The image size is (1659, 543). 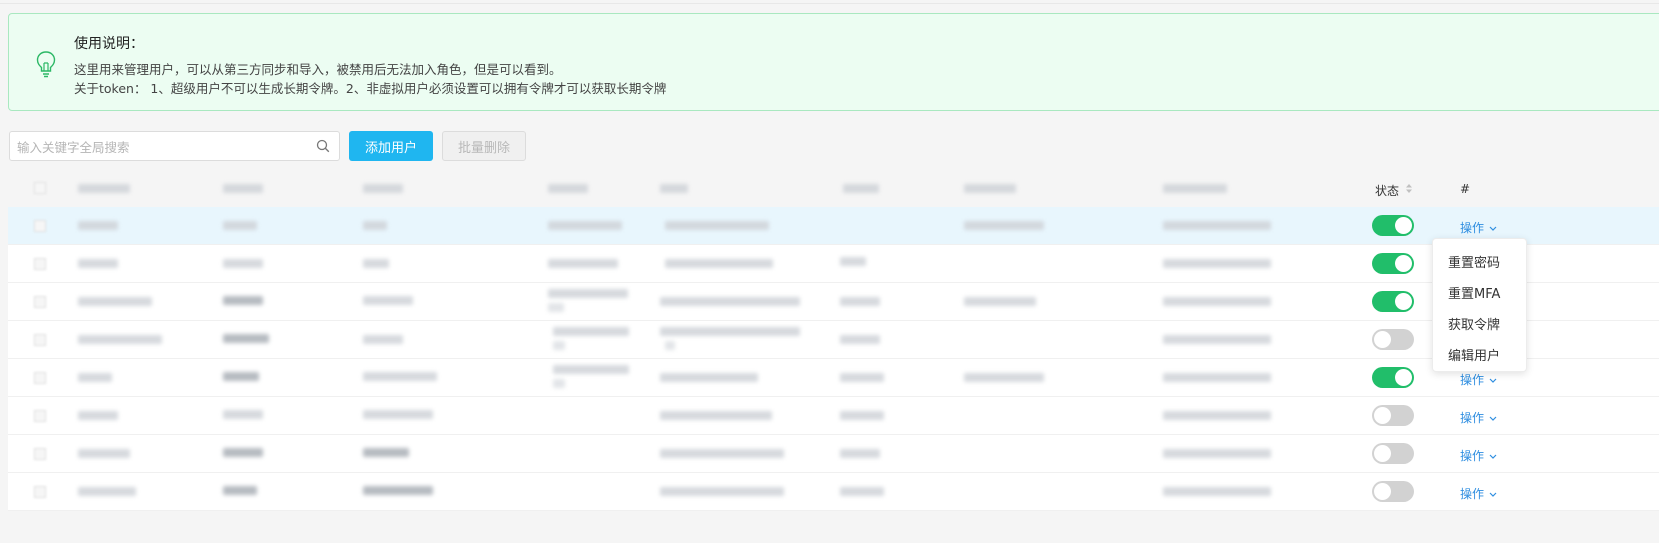 I want to click on notice-line-1: 这里用来管理用户，可以从第三方同步和导入，被禁用后无法加入角色，但是可以看到。, so click(x=318, y=69).